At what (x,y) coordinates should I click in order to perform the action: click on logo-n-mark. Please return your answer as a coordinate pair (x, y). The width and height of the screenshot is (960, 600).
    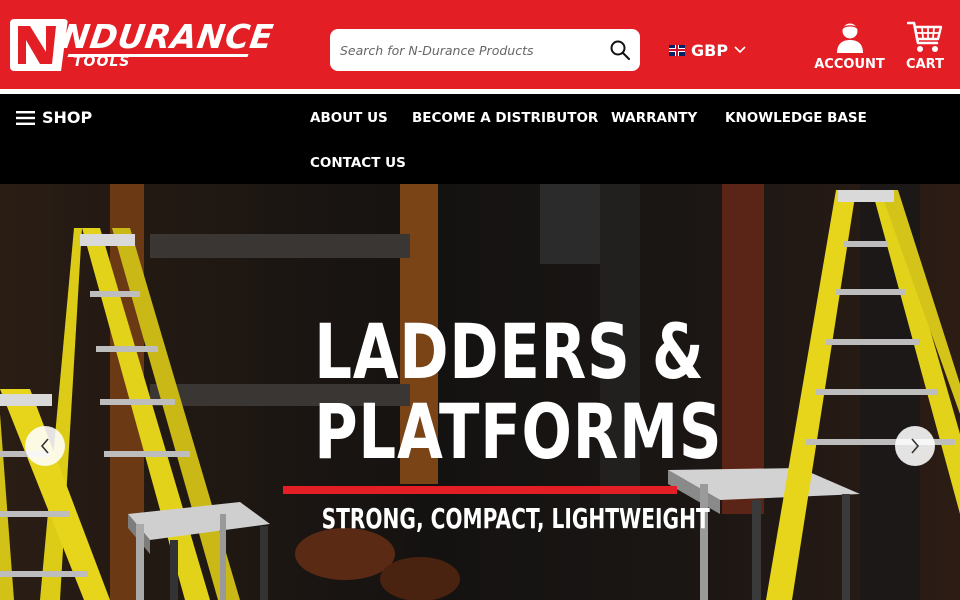
    Looking at the image, I should click on (39, 45).